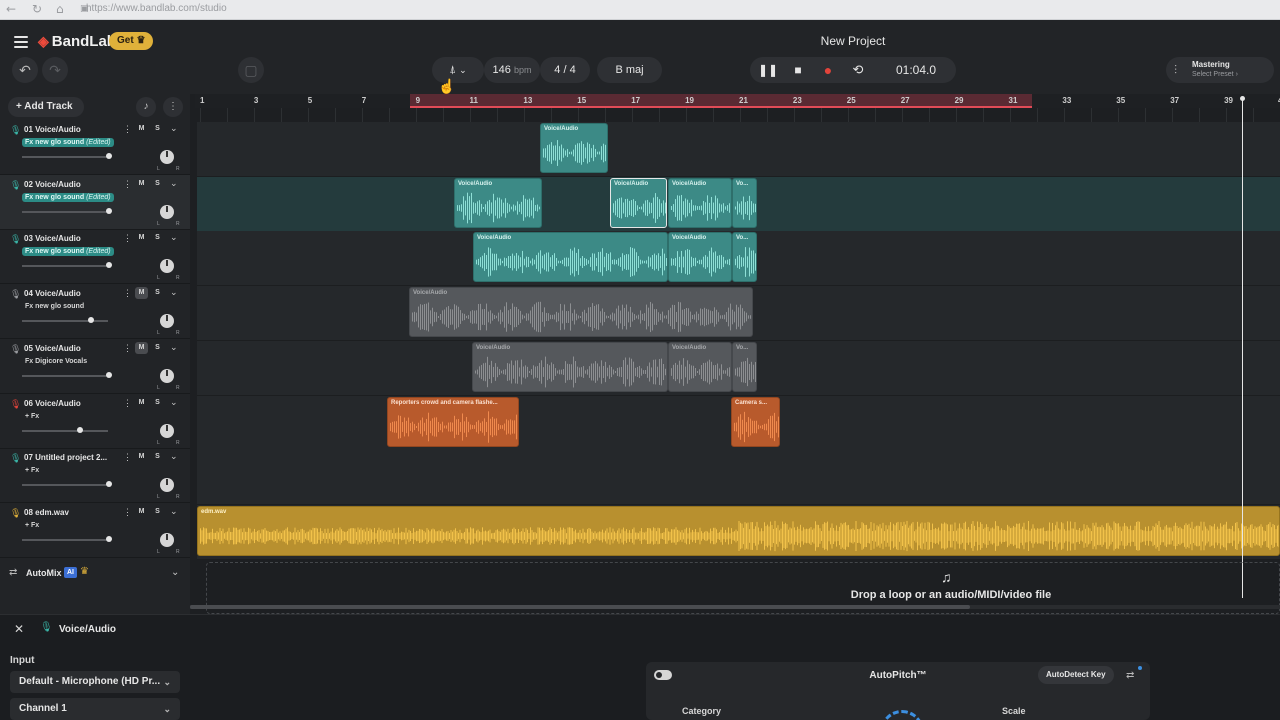 This screenshot has height=720, width=1280. What do you see at coordinates (55, 70) in the screenshot?
I see `redo-button: ↷` at bounding box center [55, 70].